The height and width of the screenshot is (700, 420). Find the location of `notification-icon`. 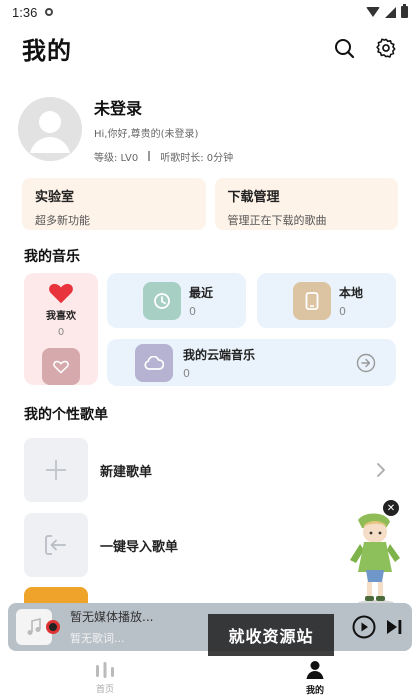

notification-icon is located at coordinates (49, 12).